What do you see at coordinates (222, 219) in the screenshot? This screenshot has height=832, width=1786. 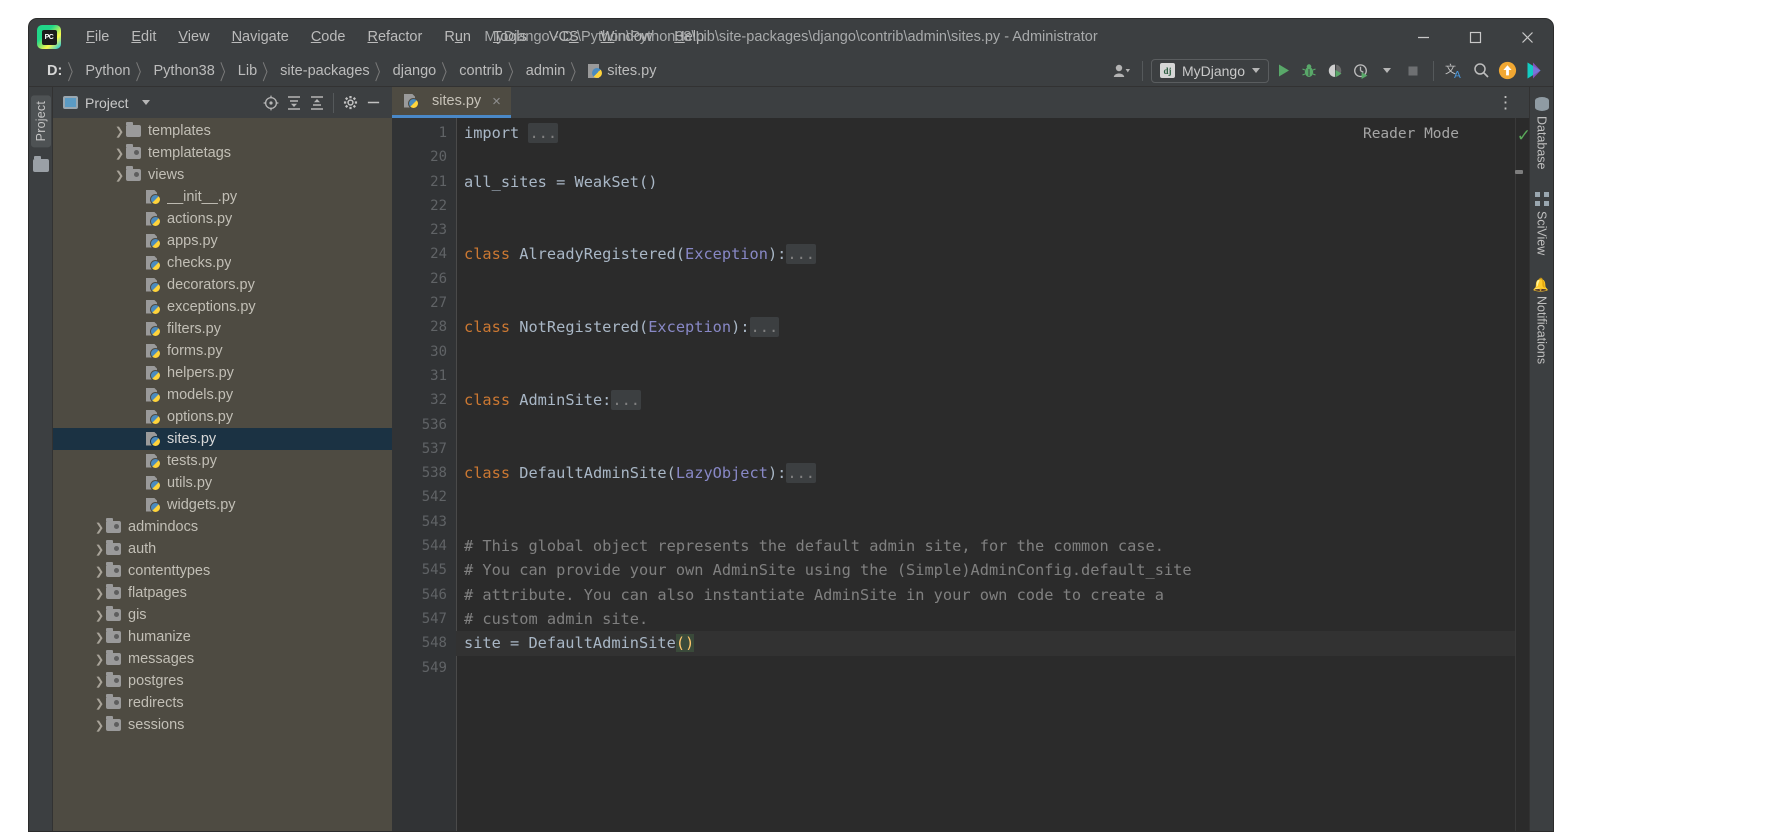 I see `tree-item-actionspy: actions.py` at bounding box center [222, 219].